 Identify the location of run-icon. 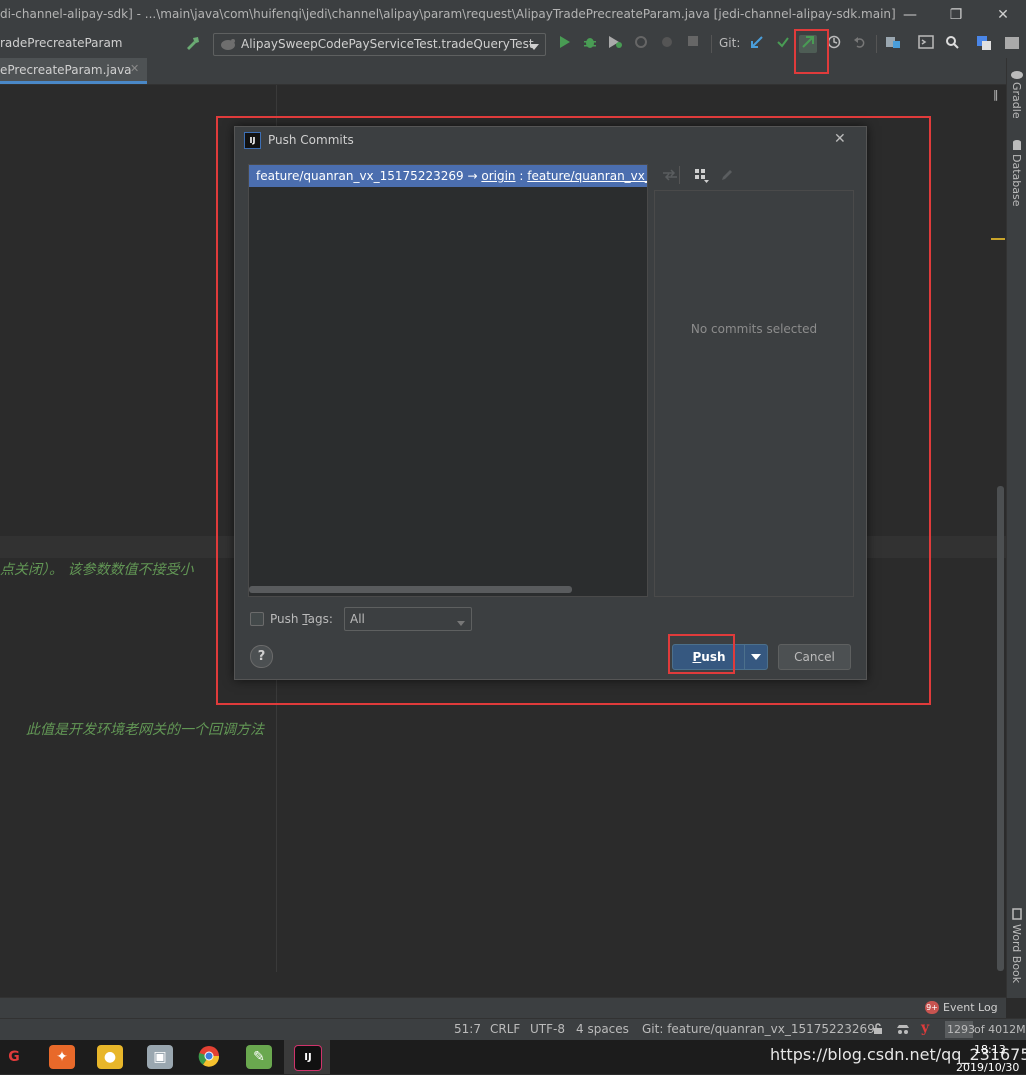
(564, 44).